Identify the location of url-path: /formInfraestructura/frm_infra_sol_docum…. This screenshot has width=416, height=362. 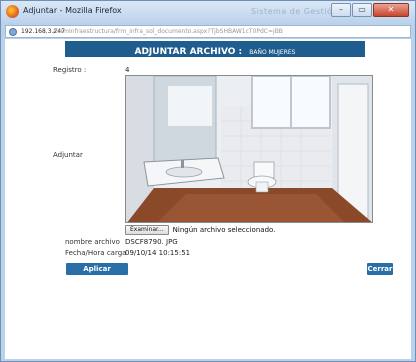
(168, 31).